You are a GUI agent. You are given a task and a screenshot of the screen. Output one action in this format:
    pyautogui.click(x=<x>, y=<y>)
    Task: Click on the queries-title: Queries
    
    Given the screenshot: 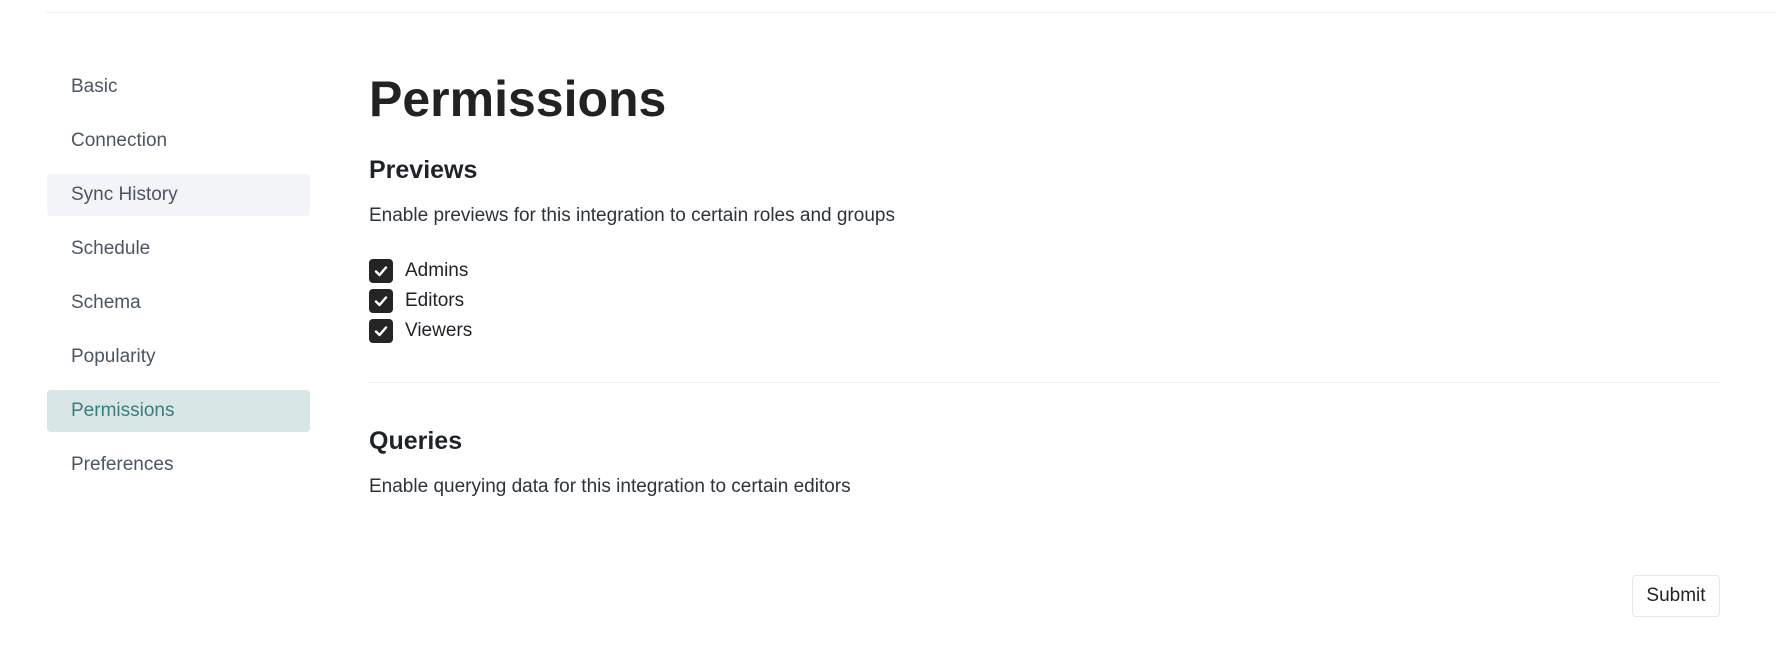 What is the action you would take?
    pyautogui.click(x=416, y=441)
    